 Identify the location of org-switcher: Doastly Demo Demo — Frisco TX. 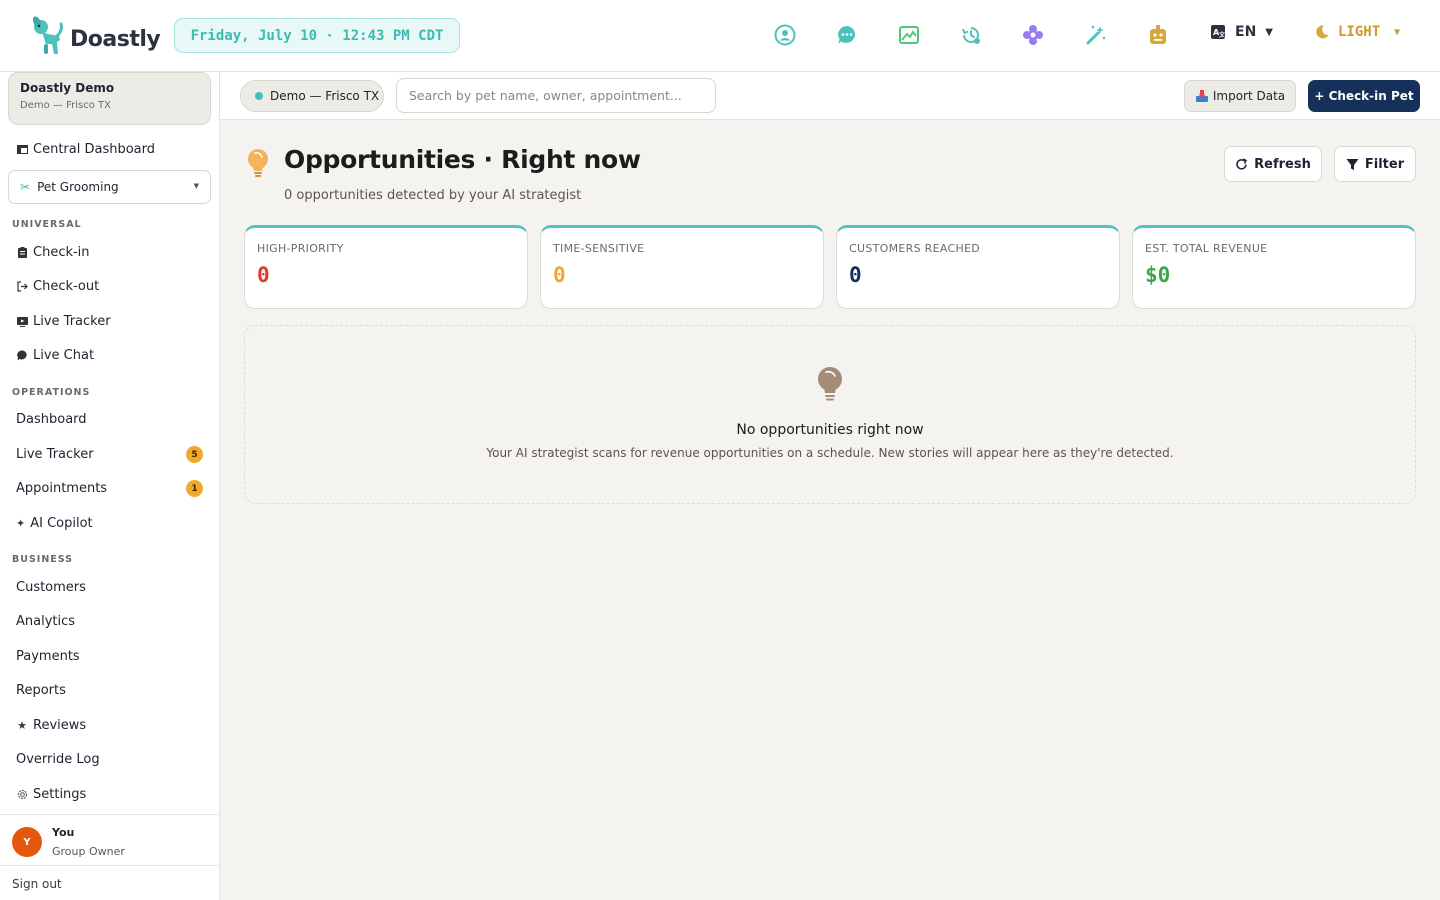
(109, 98).